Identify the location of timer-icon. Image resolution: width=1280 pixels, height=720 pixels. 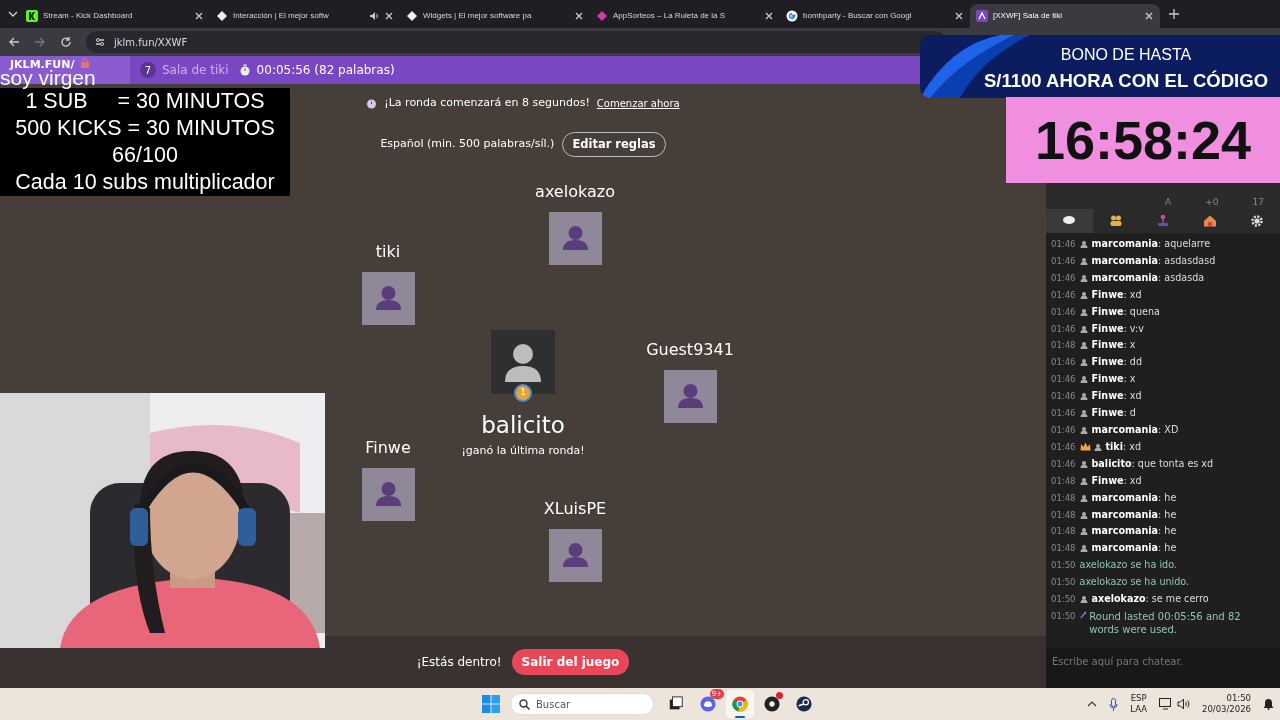
(372, 103).